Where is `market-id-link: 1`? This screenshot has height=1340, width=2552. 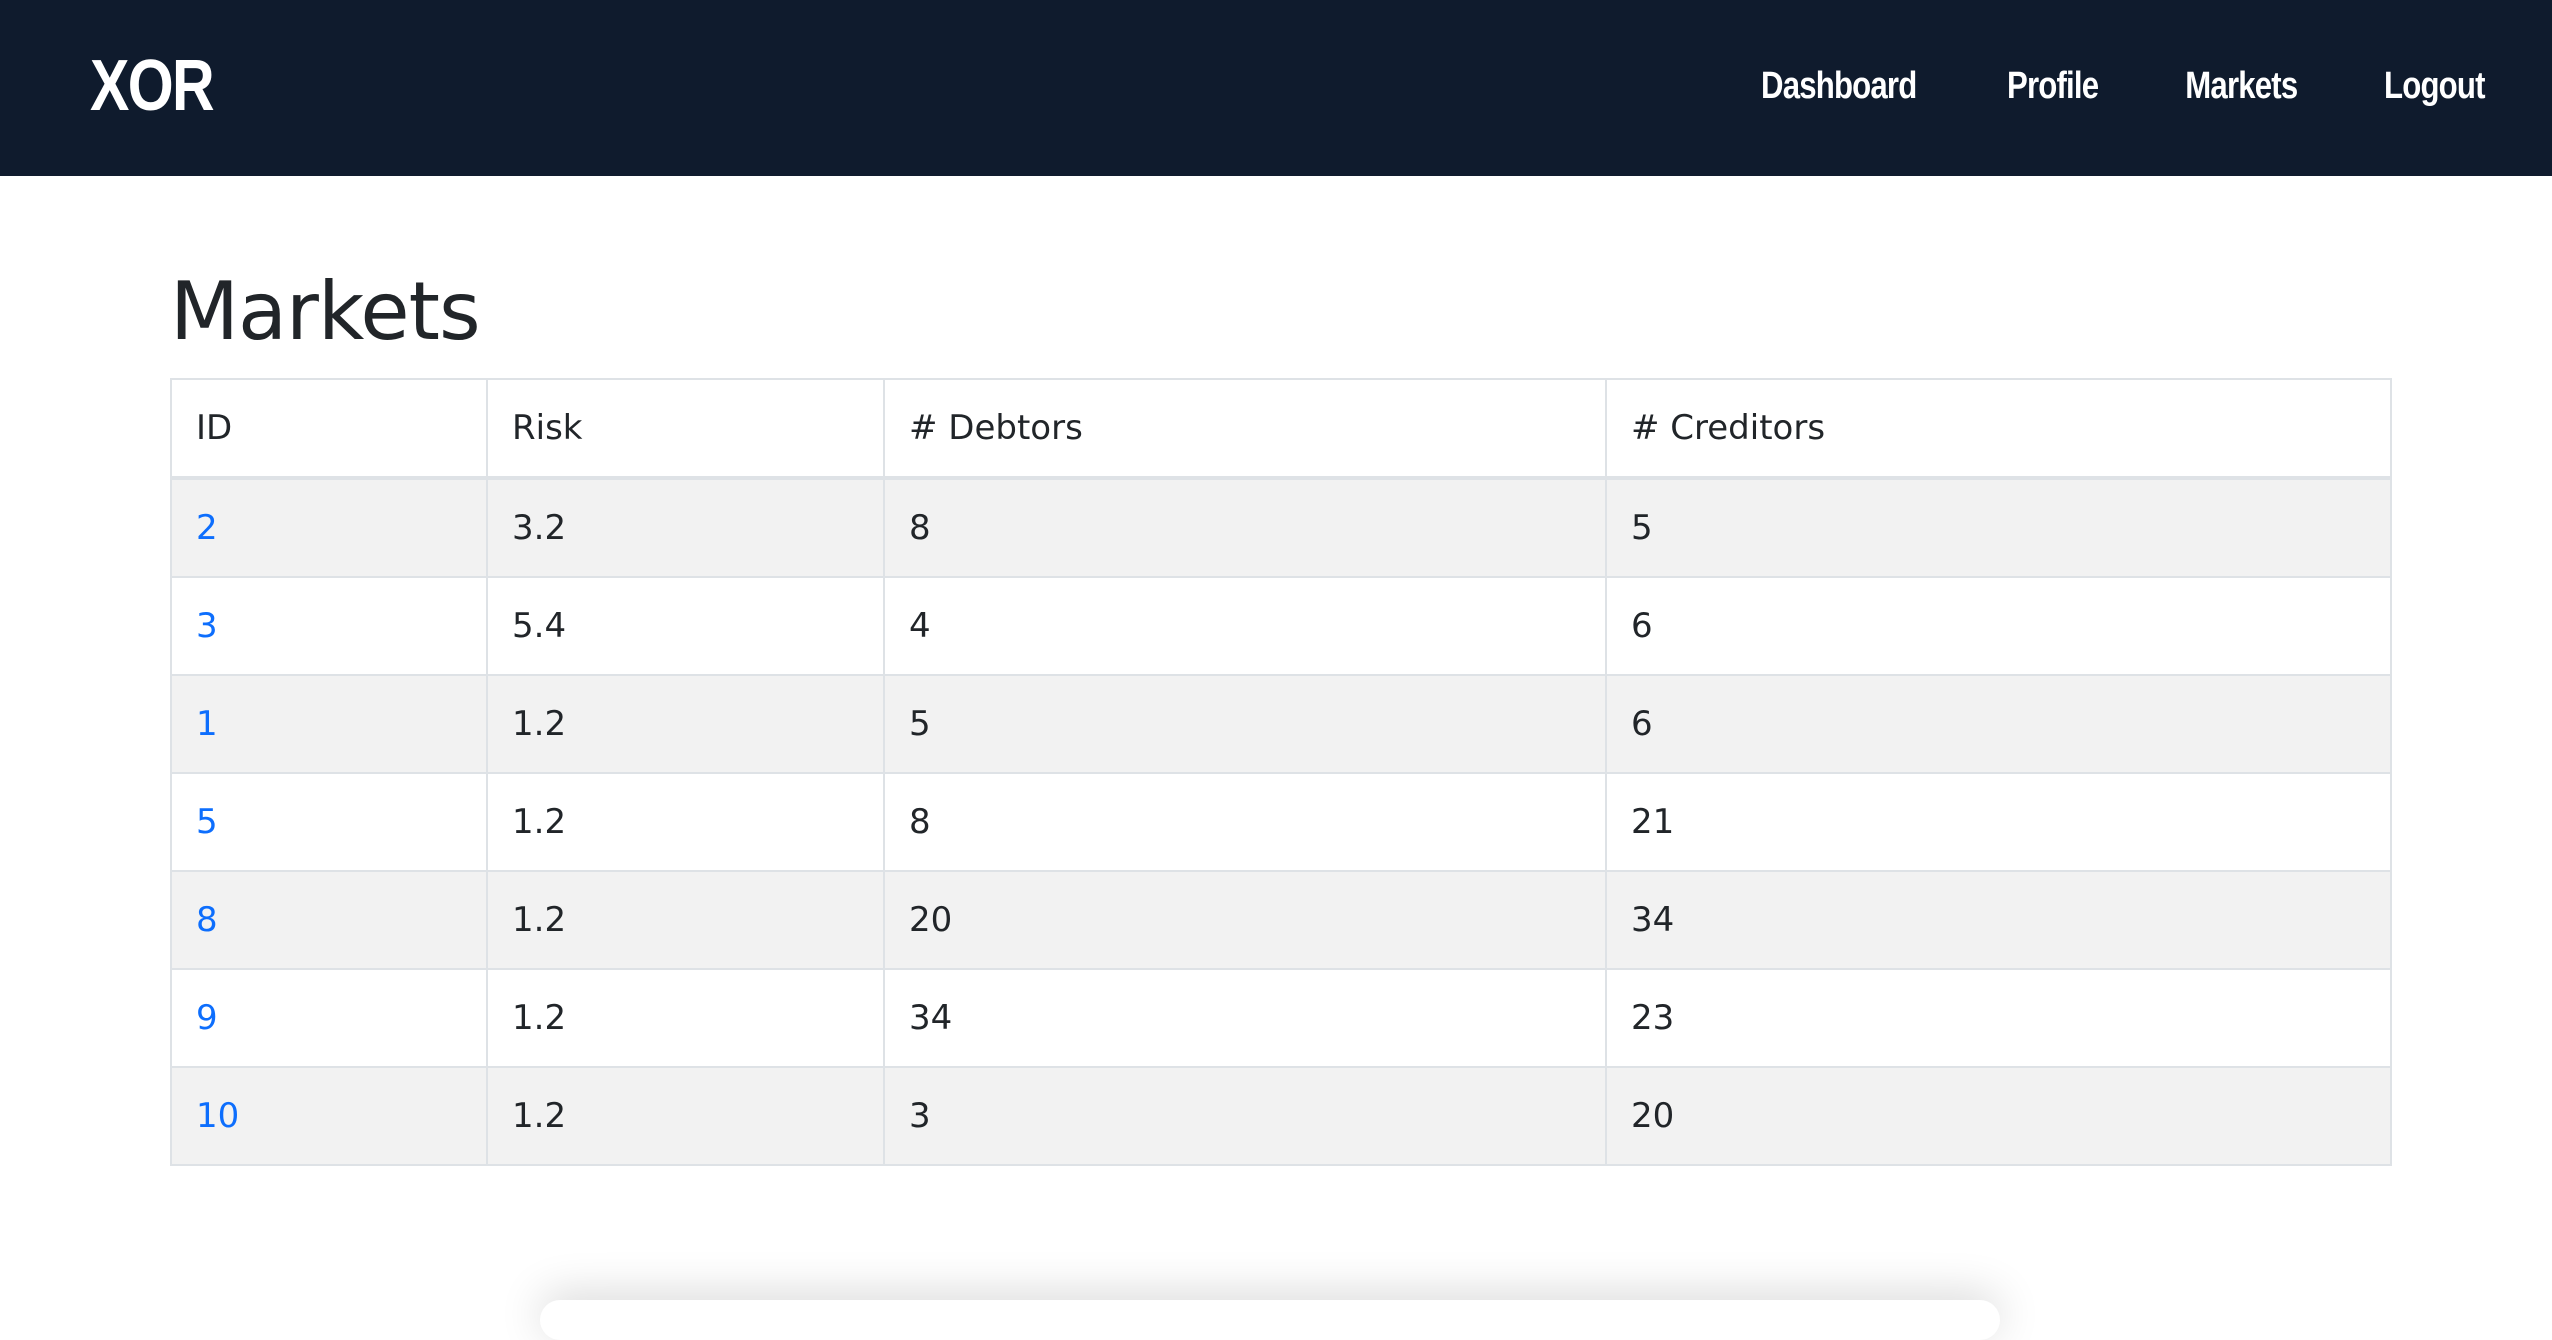
market-id-link: 1 is located at coordinates (207, 724).